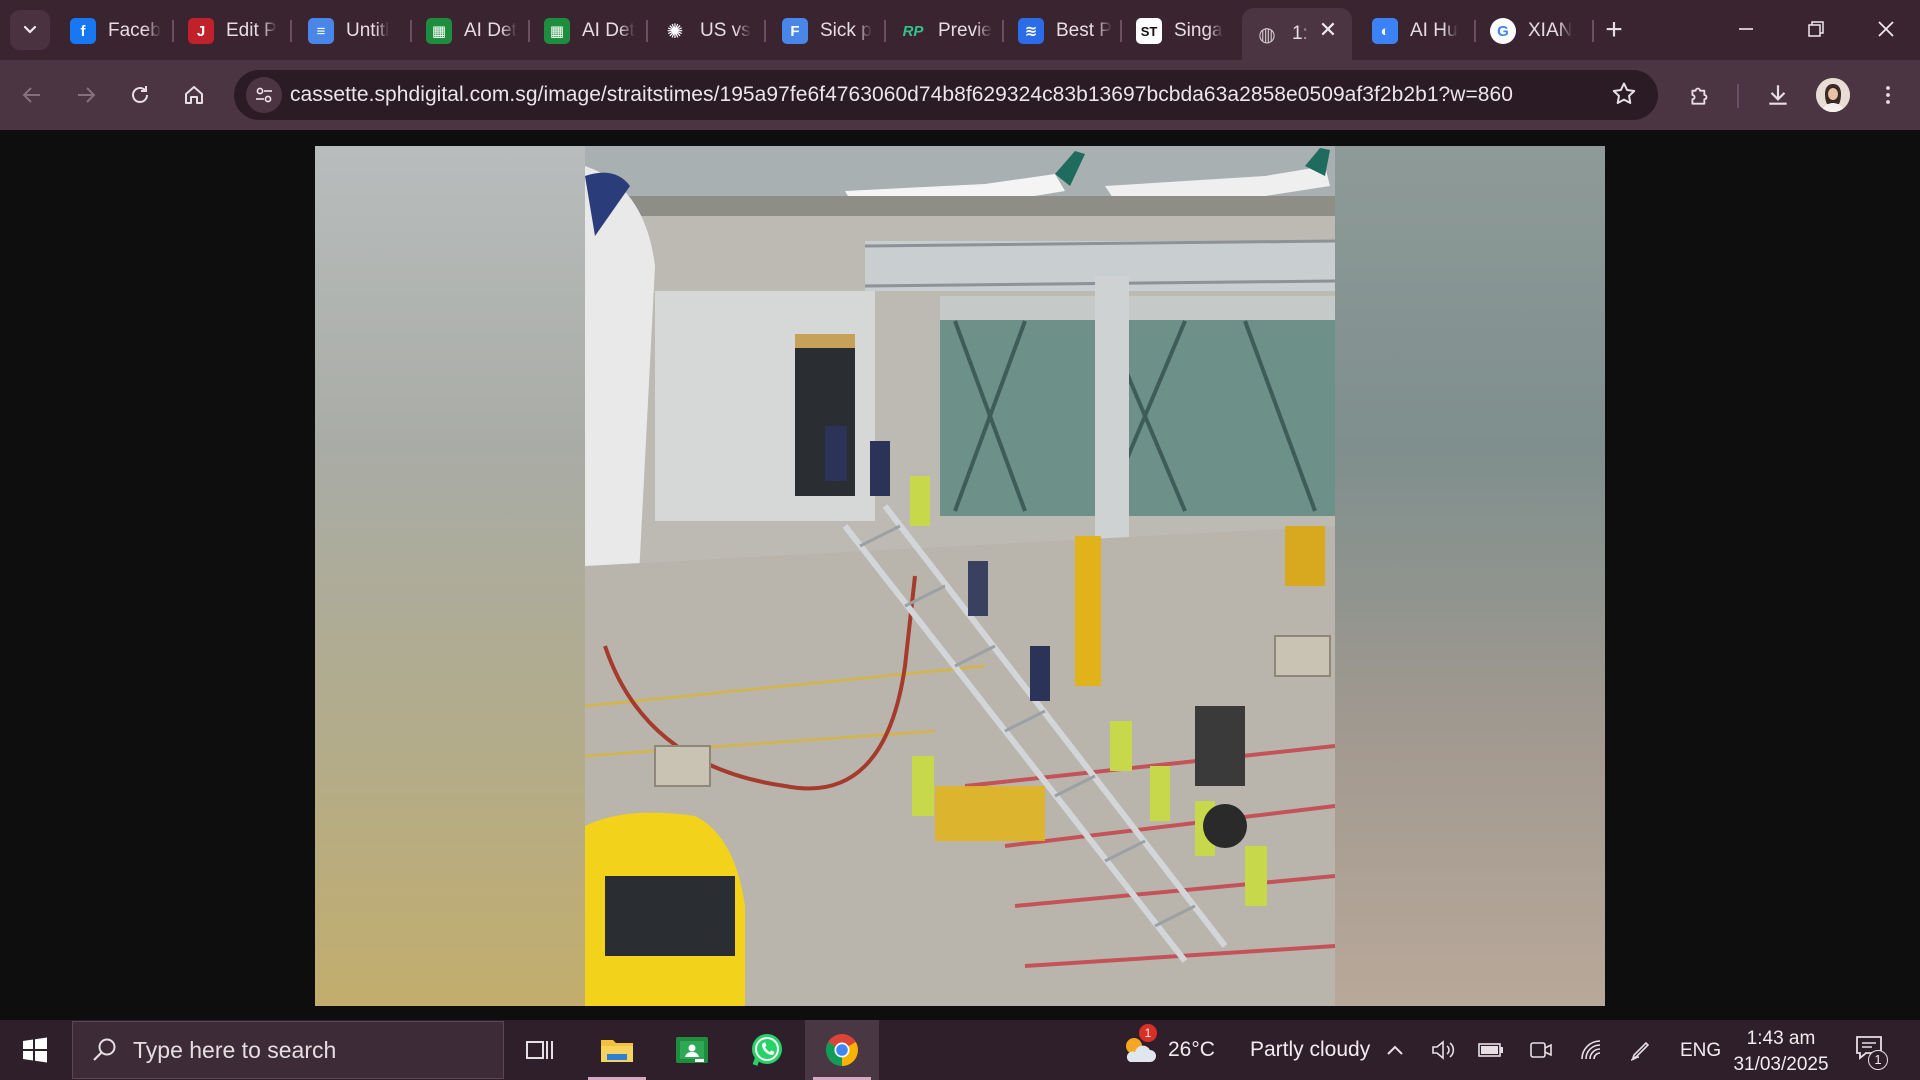 The width and height of the screenshot is (1920, 1080). Describe the element at coordinates (30, 30) in the screenshot. I see `tab-search-button` at that location.